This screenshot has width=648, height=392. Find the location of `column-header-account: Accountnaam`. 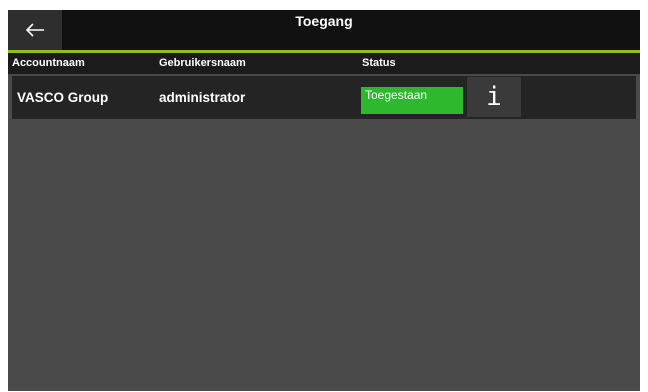

column-header-account: Accountnaam is located at coordinates (48, 63).